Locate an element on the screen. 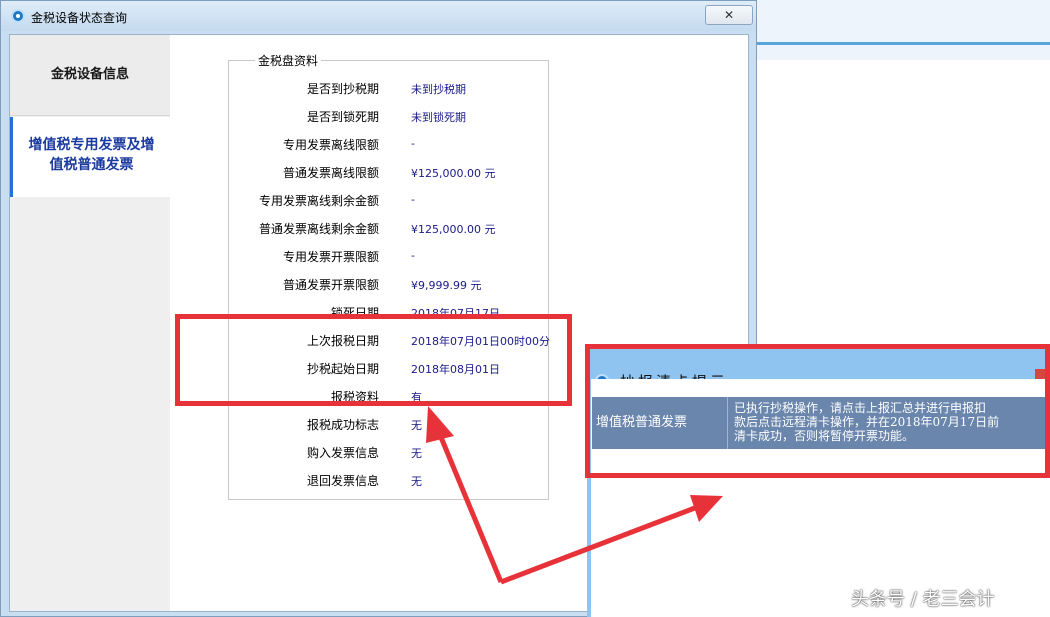  nav-item-vat-invoices: 增值税专用发票及增 值税普通发票 is located at coordinates (90, 157).